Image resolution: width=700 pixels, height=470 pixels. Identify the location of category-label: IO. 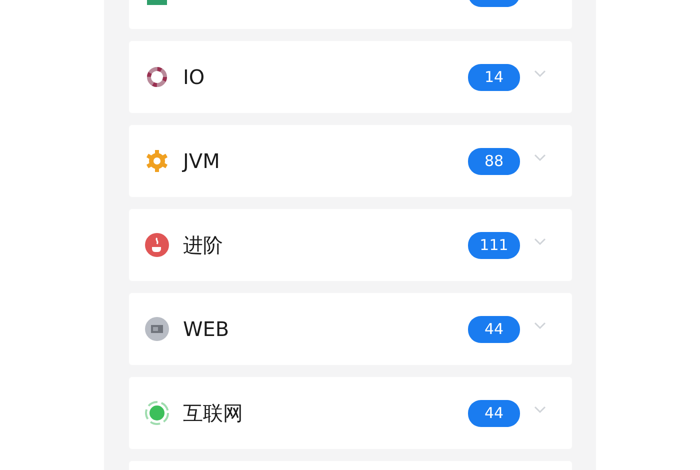
(194, 77).